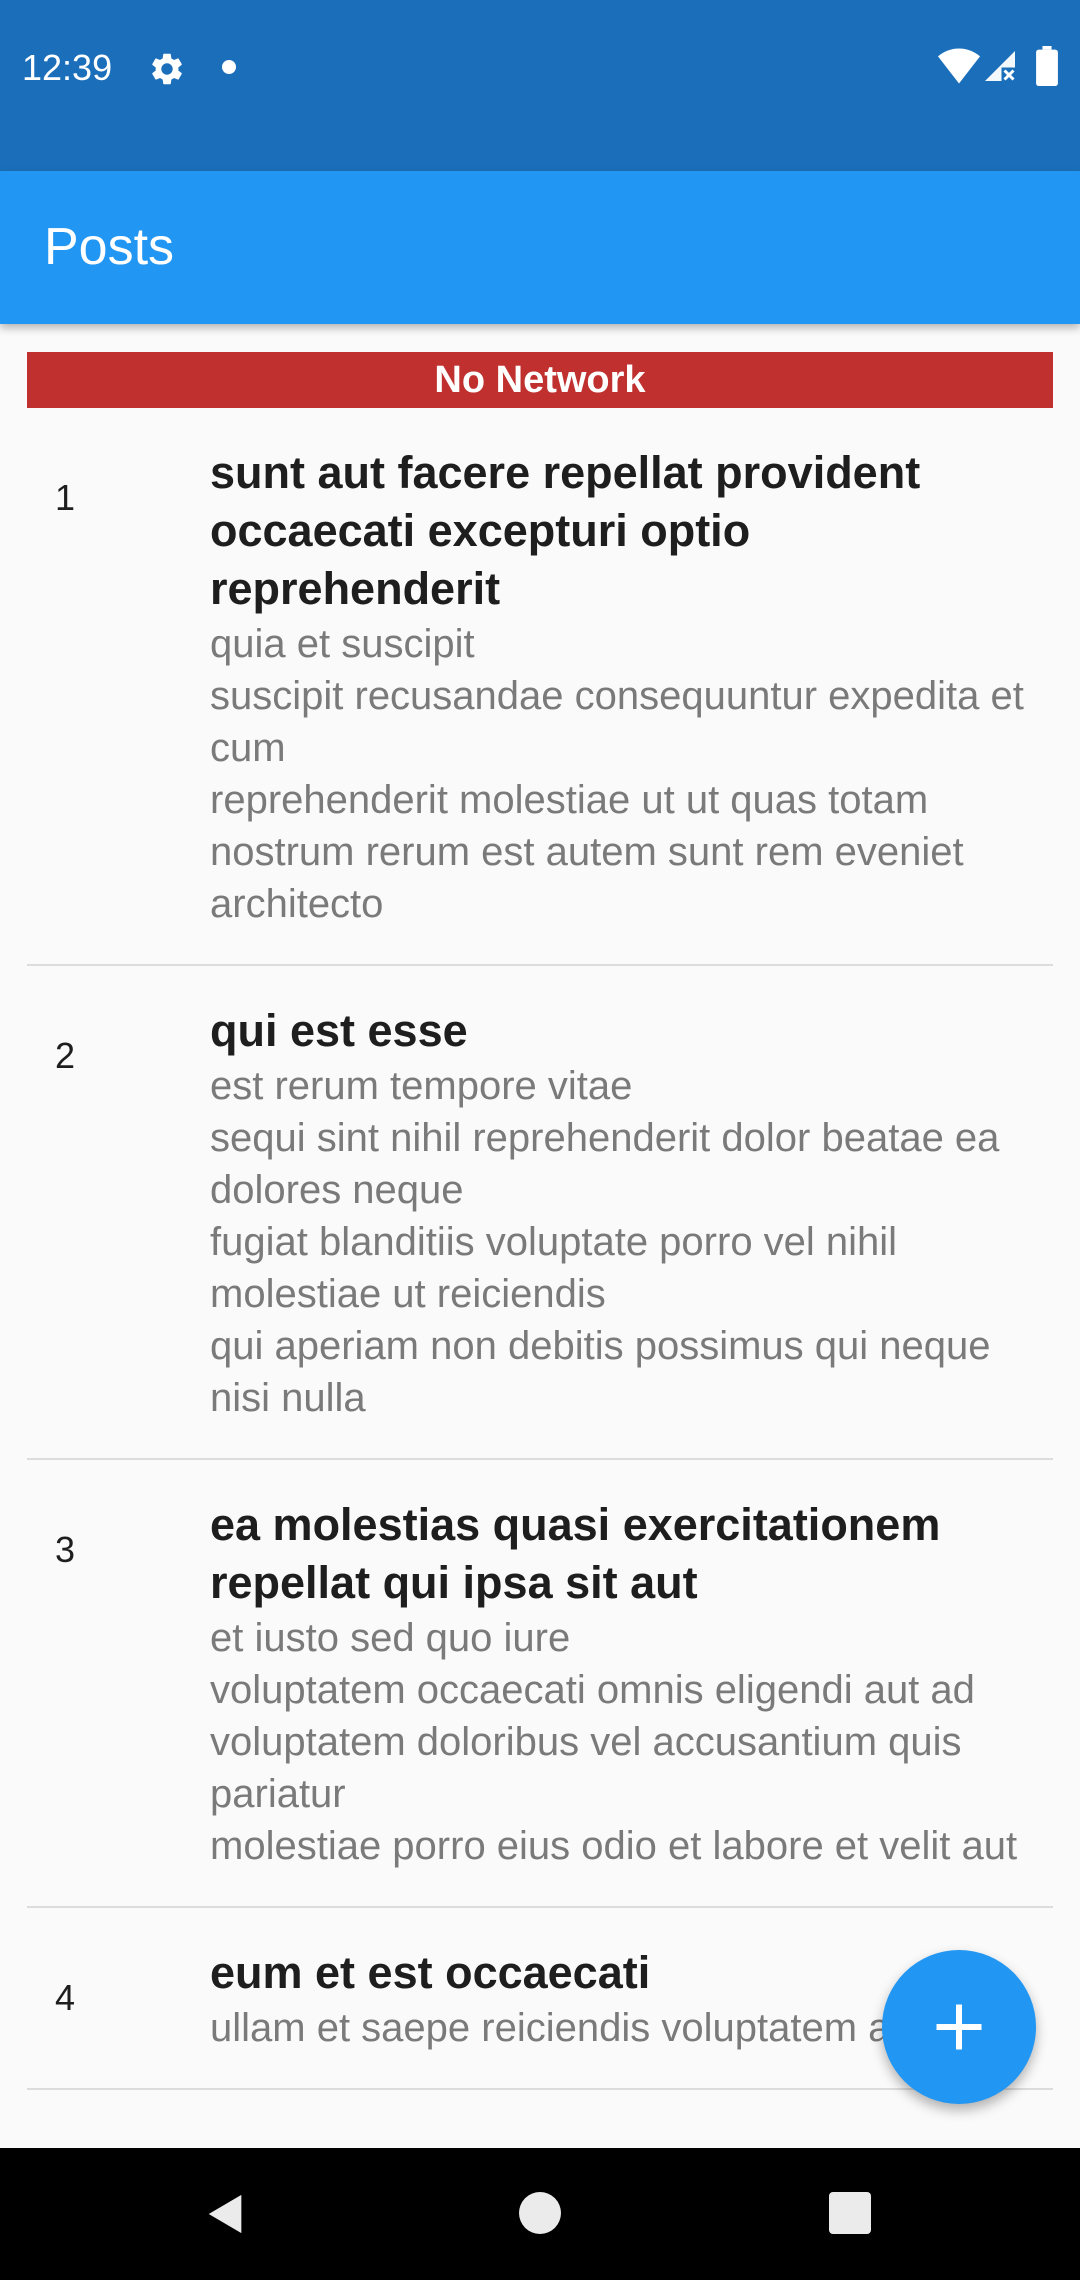 The width and height of the screenshot is (1080, 2280). I want to click on post-id: 4, so click(65, 1997).